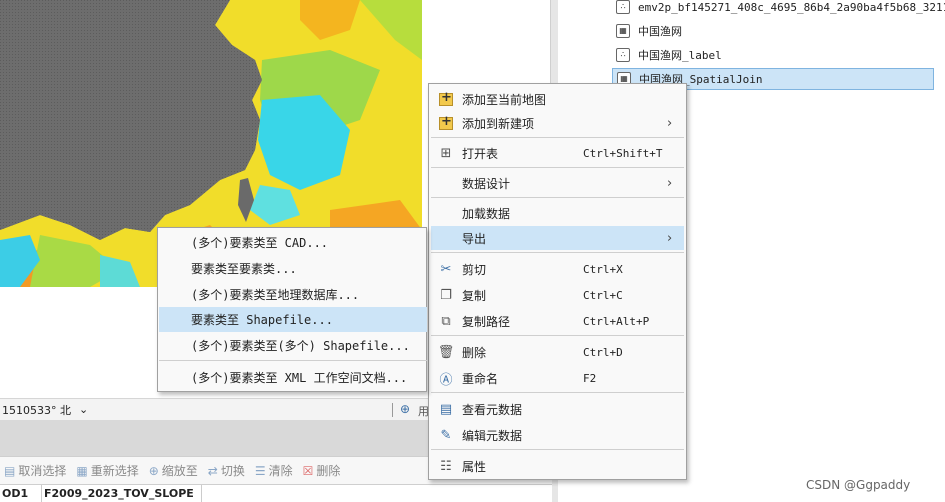 This screenshot has height=502, width=945. I want to click on attribute-table-header: OD1 F2009_2023_TOV_SLOPE, so click(276, 493).